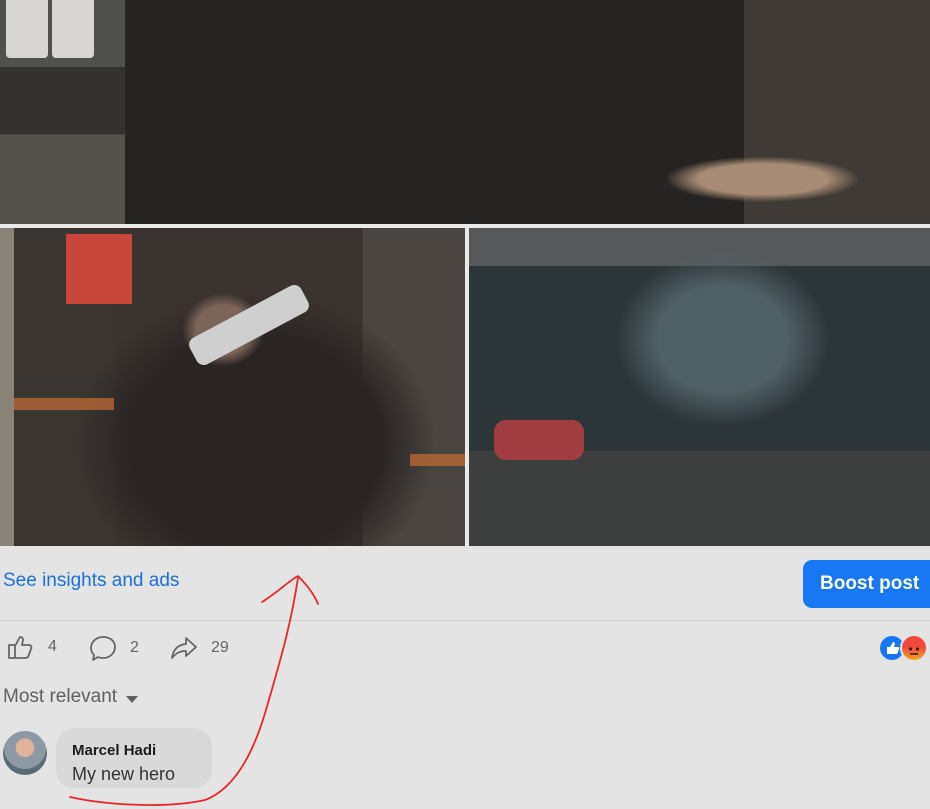  I want to click on like-stat: 4, so click(31, 647).